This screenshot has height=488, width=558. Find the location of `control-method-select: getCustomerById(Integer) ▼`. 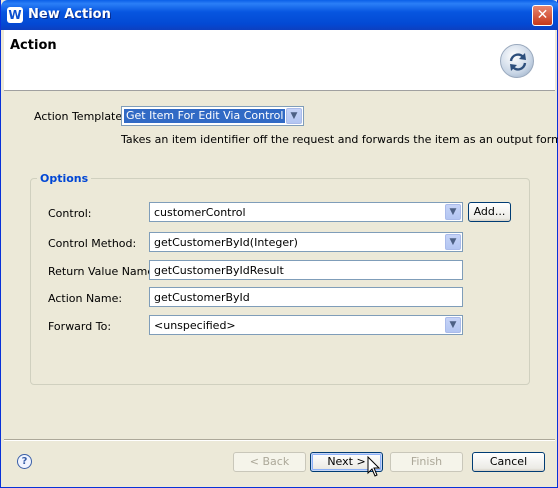

control-method-select: getCustomerById(Integer) ▼ is located at coordinates (306, 242).